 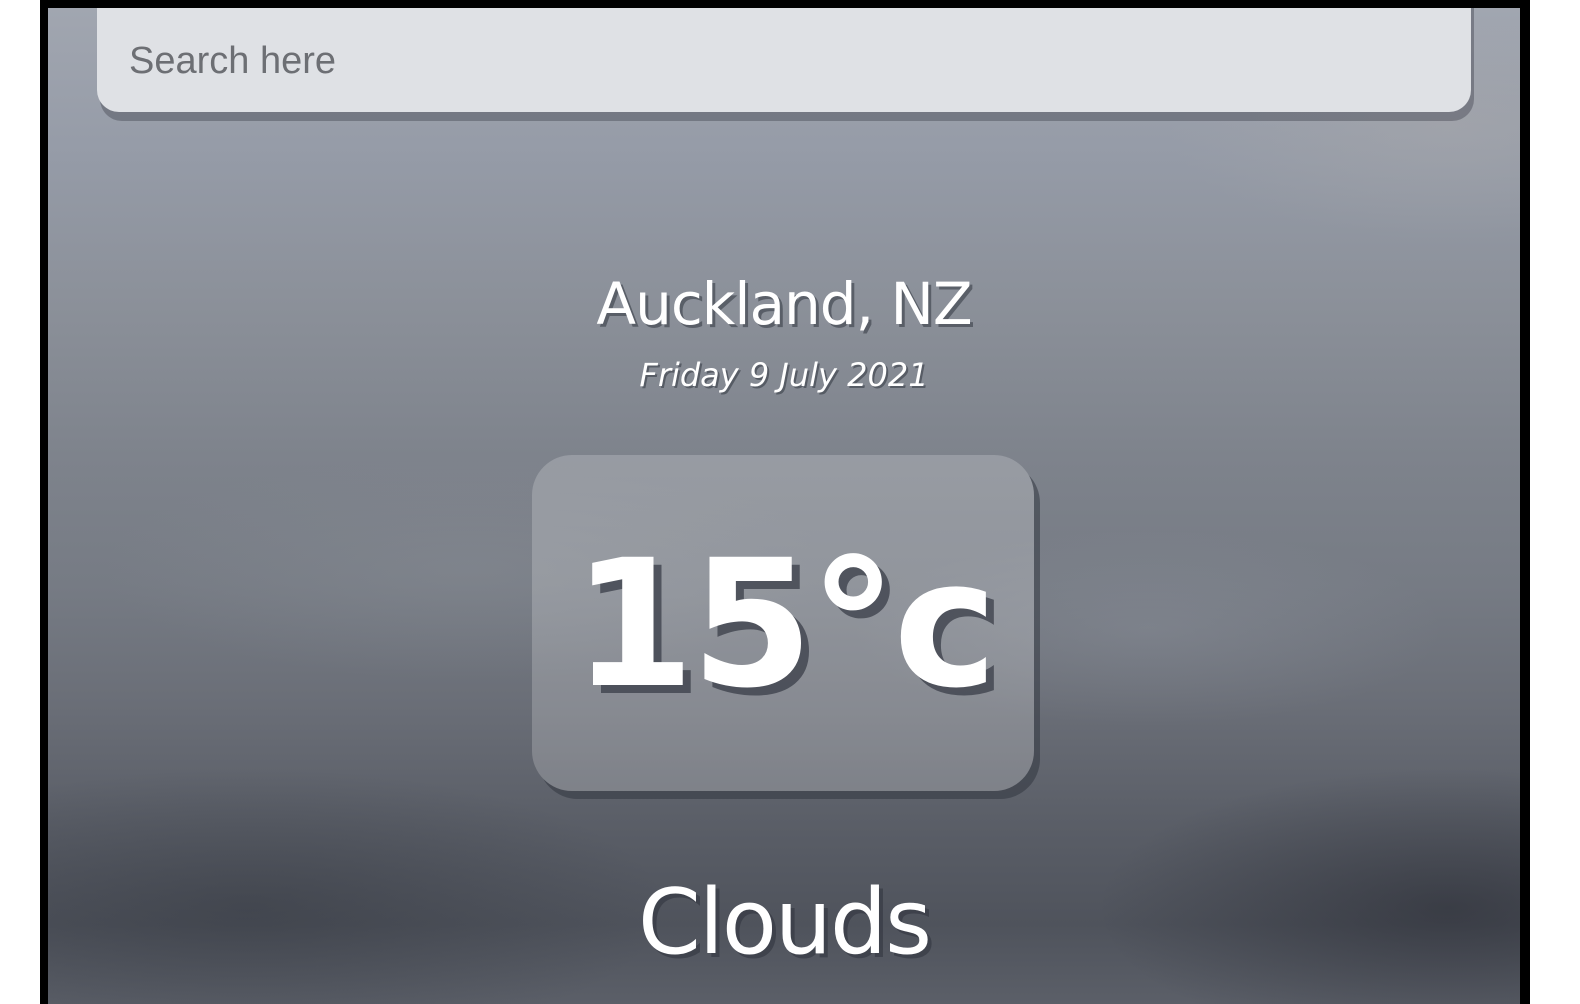 What do you see at coordinates (784, 304) in the screenshot?
I see `location-name: Auckland, NZ` at bounding box center [784, 304].